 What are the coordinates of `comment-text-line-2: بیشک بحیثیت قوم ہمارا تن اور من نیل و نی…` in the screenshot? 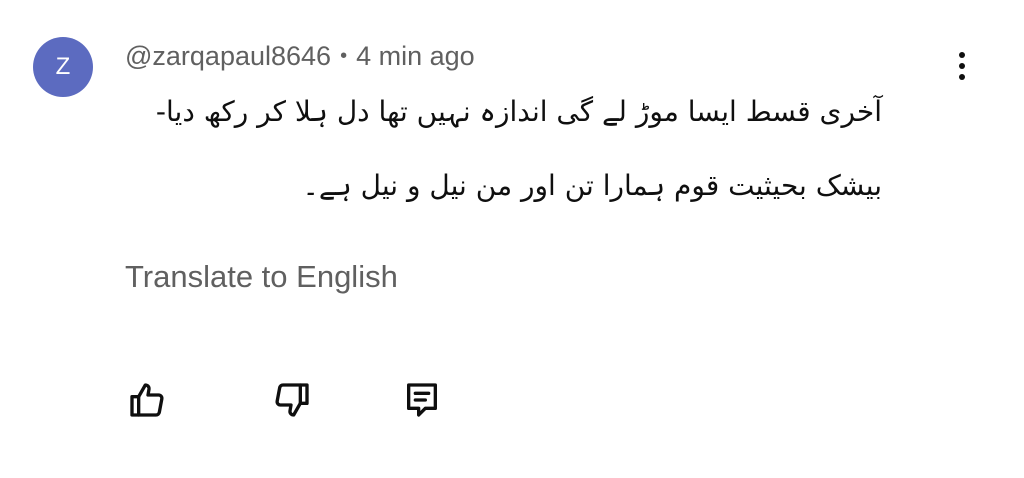 It's located at (592, 185).